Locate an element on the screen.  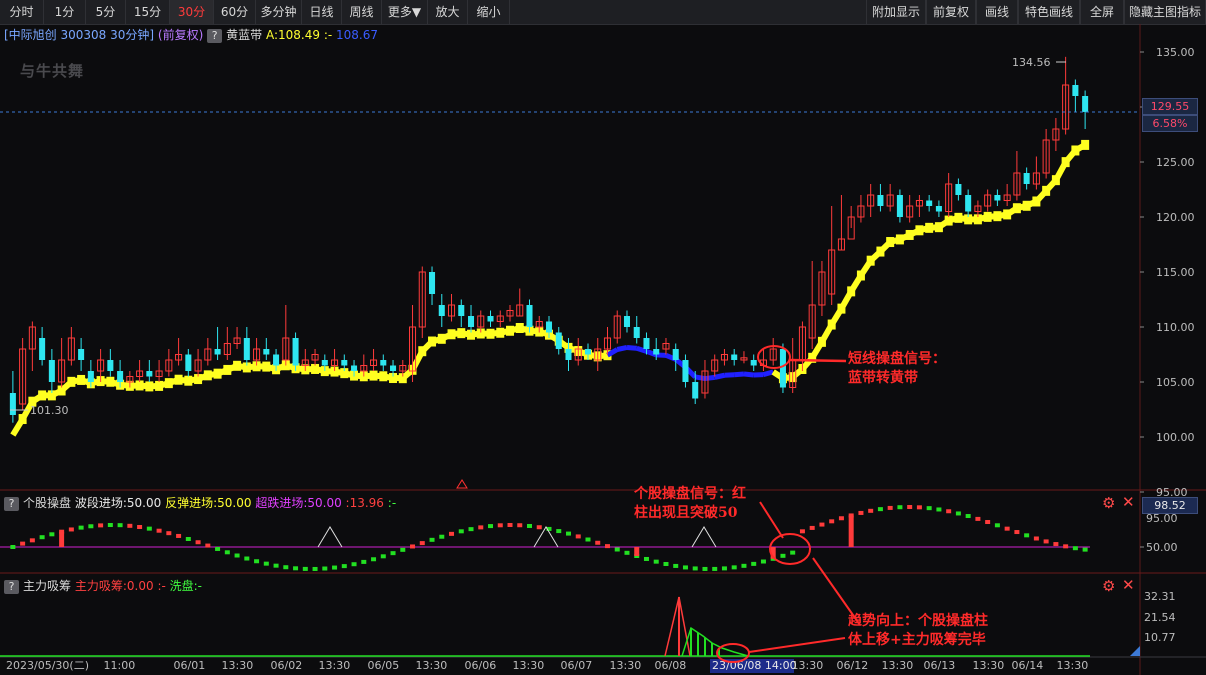
panel3-line1: 主力吸筹:0.00 is located at coordinates (114, 586).